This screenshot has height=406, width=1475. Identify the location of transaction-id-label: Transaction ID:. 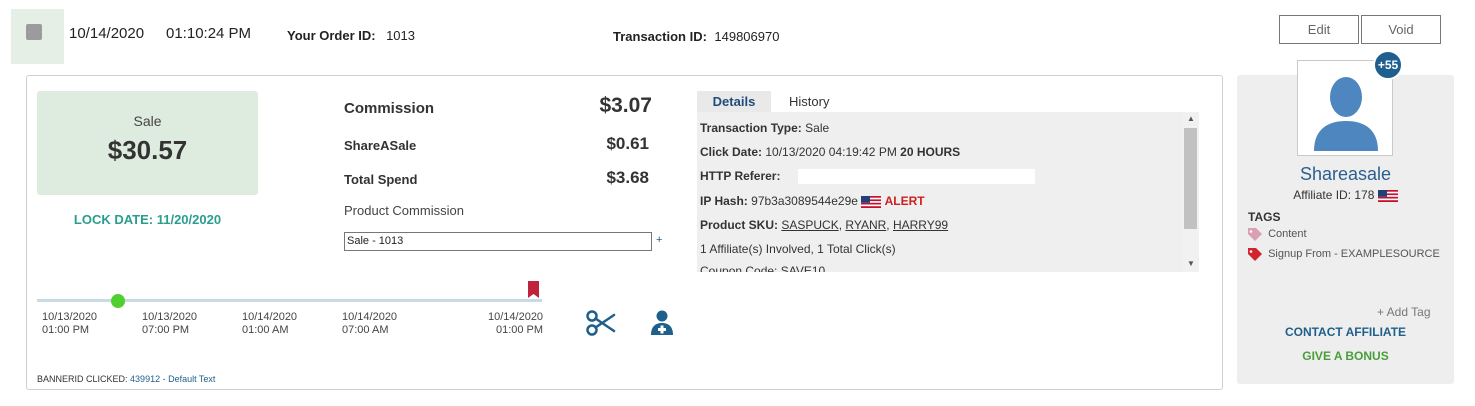
(660, 36).